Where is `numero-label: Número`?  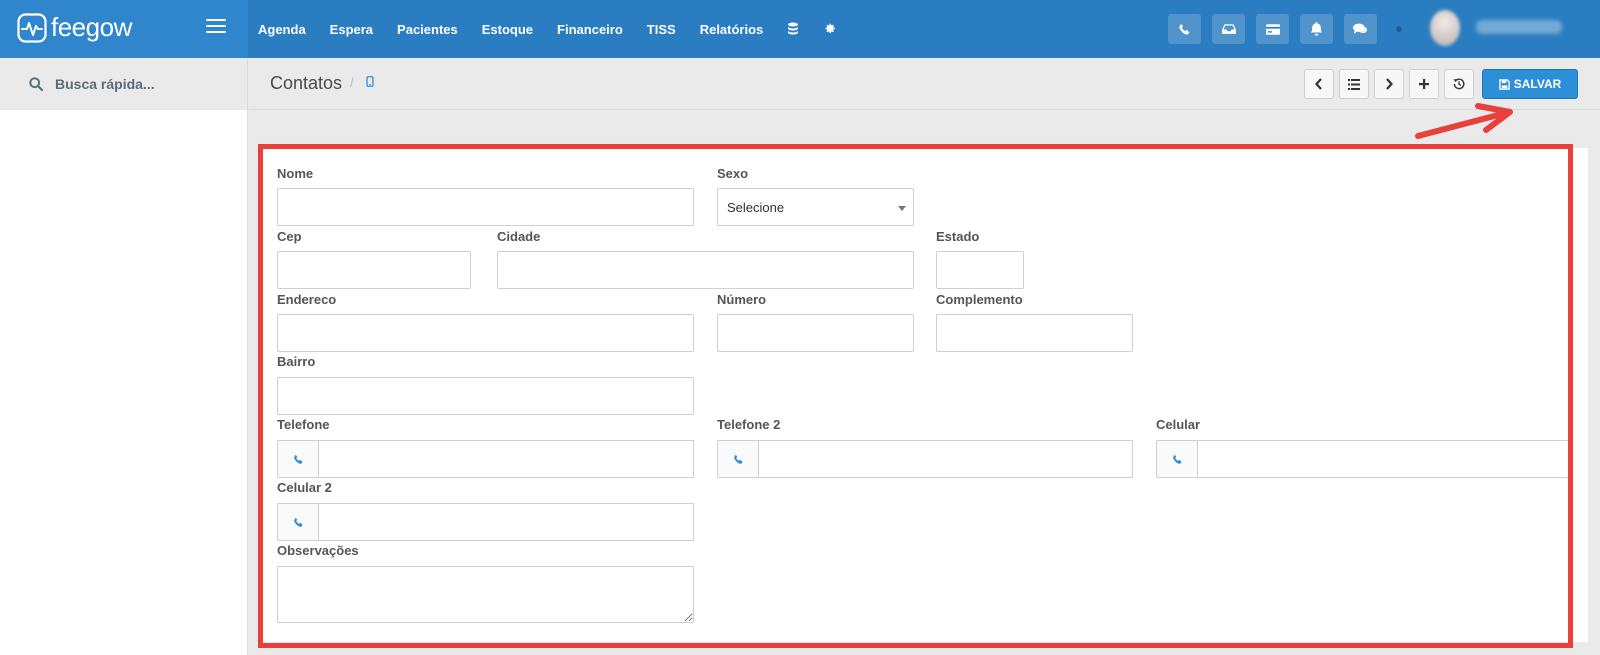 numero-label: Número is located at coordinates (742, 299).